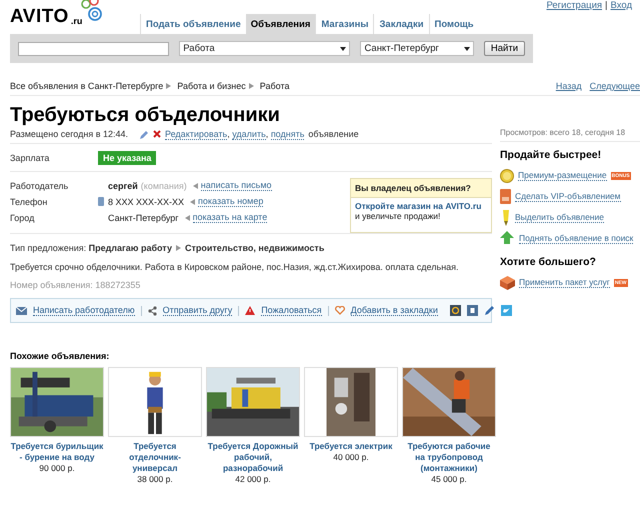 The width and height of the screenshot is (640, 509). What do you see at coordinates (576, 238) in the screenshot?
I see `service-link: Поднять объявление в поиск` at bounding box center [576, 238].